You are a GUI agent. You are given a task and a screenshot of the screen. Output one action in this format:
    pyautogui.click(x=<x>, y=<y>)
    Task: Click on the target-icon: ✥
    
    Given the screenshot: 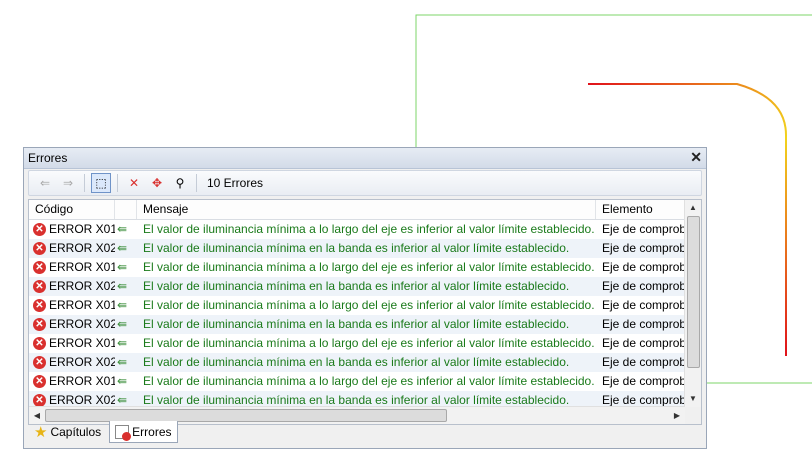 What is the action you would take?
    pyautogui.click(x=157, y=183)
    